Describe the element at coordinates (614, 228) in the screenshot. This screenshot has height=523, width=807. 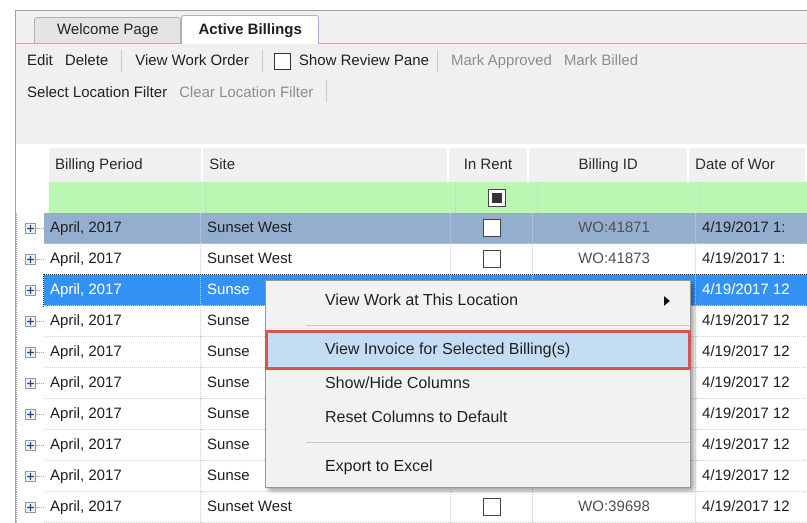
I see `table-cell-text: WO:41871` at that location.